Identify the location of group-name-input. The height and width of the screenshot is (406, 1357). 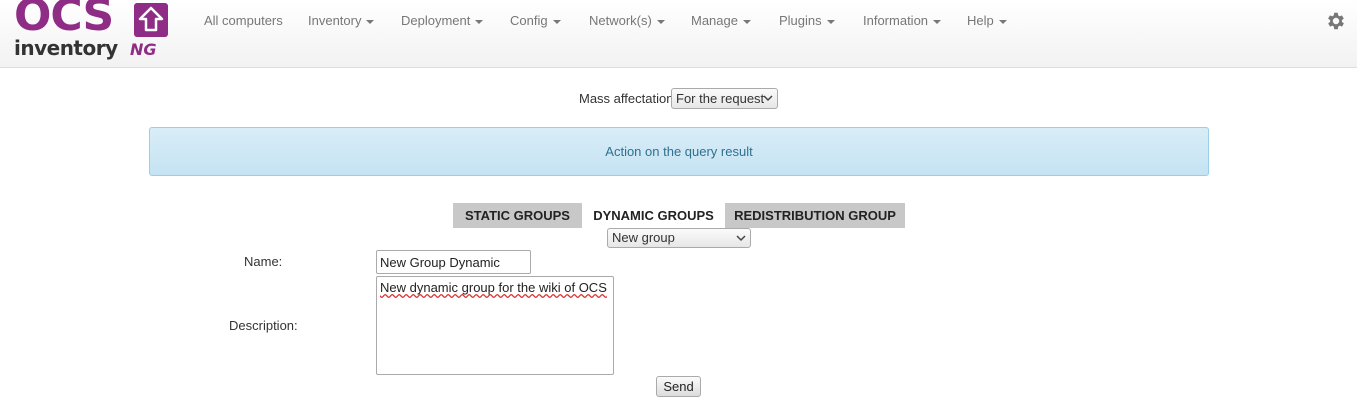
(453, 262).